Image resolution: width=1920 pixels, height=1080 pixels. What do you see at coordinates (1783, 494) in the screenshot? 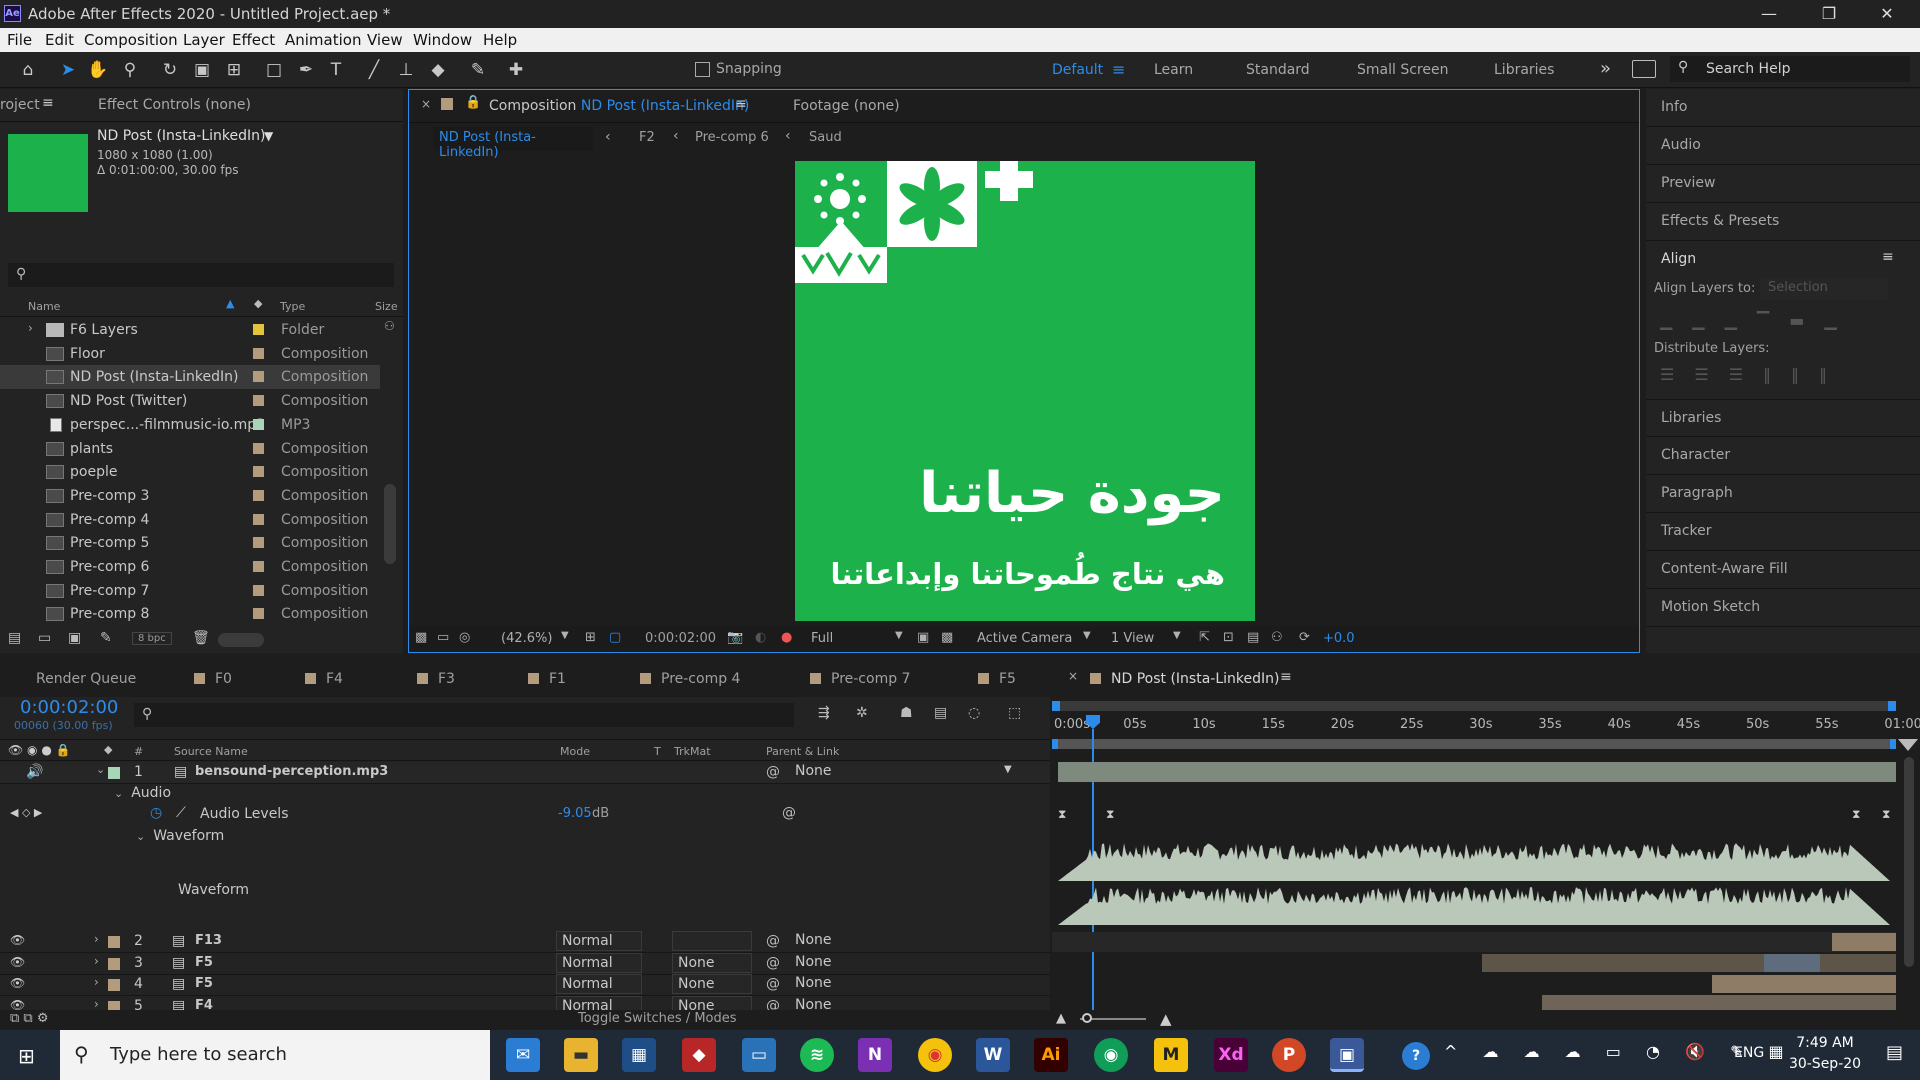
I see `panel-paragraph: Paragraph` at bounding box center [1783, 494].